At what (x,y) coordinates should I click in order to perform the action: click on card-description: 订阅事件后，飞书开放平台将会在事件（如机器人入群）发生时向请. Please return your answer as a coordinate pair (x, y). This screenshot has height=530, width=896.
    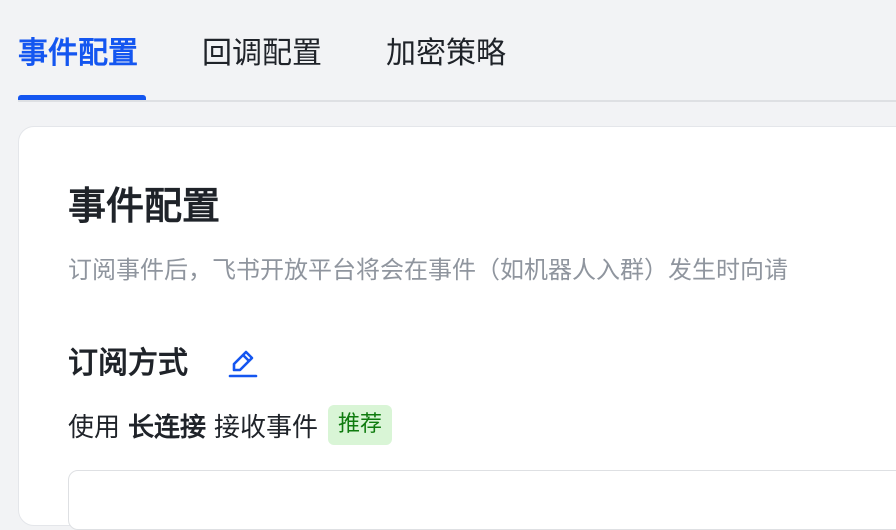
    Looking at the image, I should click on (428, 270).